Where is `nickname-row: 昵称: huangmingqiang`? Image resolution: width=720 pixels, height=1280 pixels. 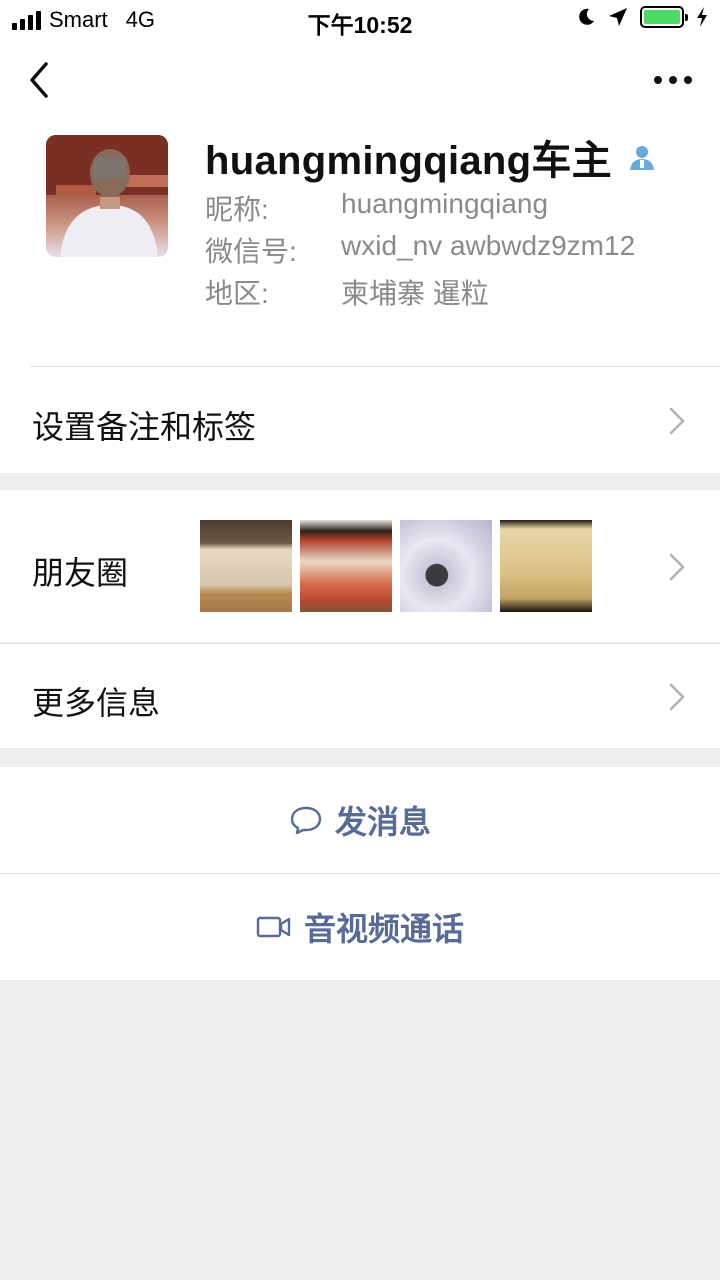 nickname-row: 昵称: huangmingqiang is located at coordinates (376, 208).